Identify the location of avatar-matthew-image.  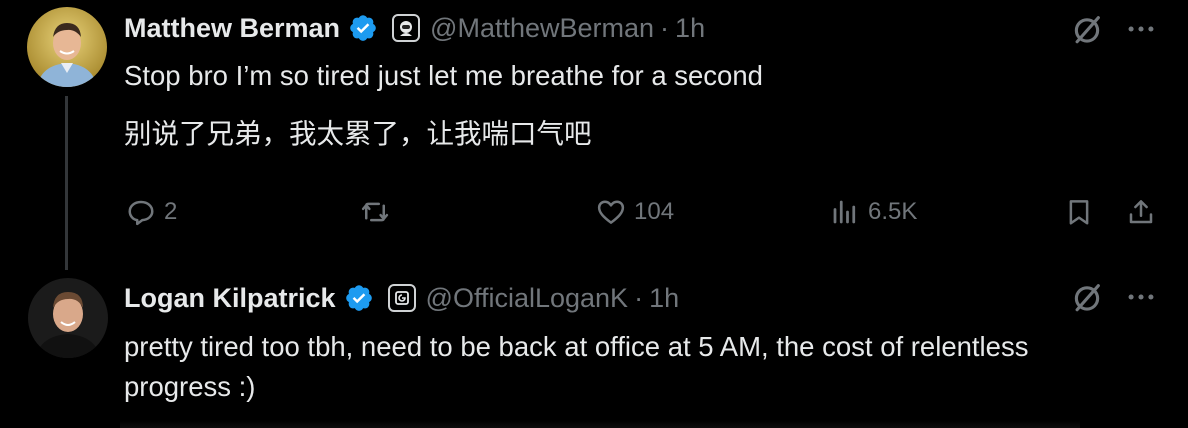
(67, 47).